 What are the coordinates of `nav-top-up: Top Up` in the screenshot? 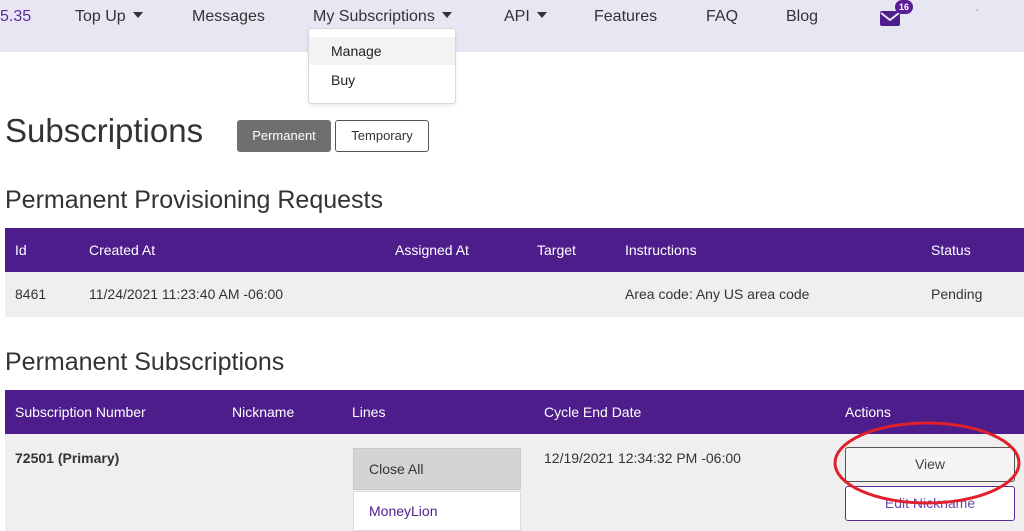 It's located at (109, 17).